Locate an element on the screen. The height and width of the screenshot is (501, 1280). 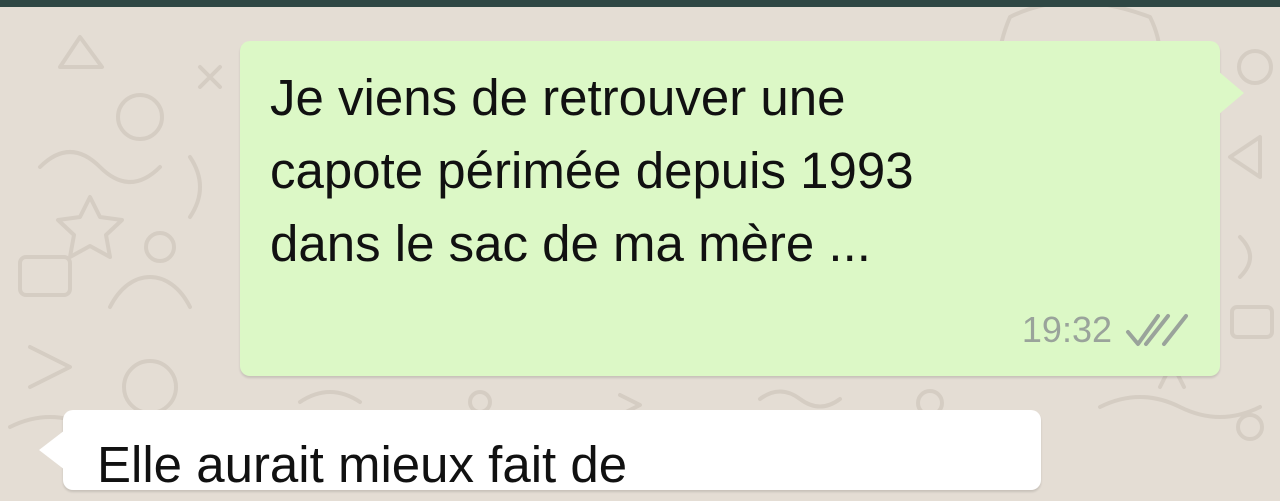
message-meta: 19:32 is located at coordinates (1106, 330).